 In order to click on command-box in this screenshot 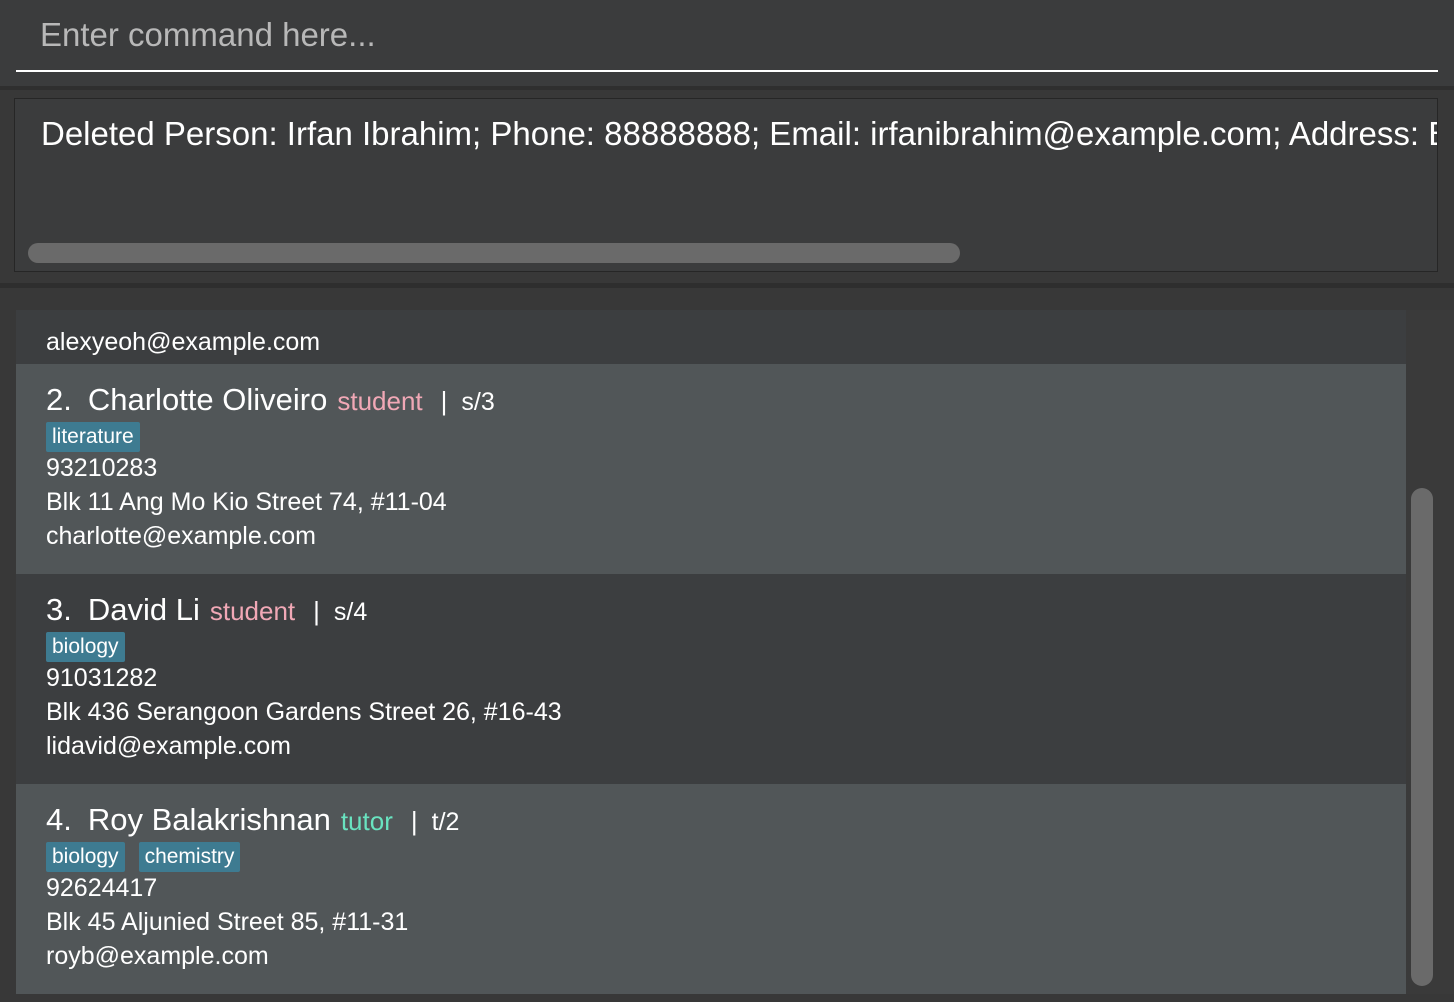, I will do `click(727, 43)`.